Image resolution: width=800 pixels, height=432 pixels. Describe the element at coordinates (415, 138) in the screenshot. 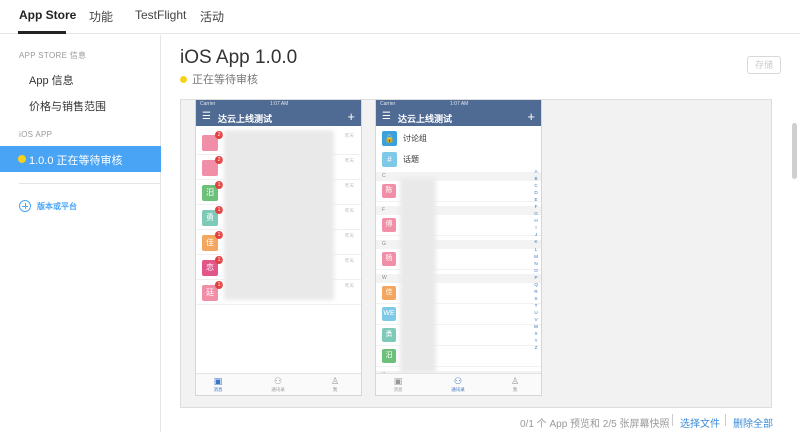

I see `group-label: 讨论组` at that location.